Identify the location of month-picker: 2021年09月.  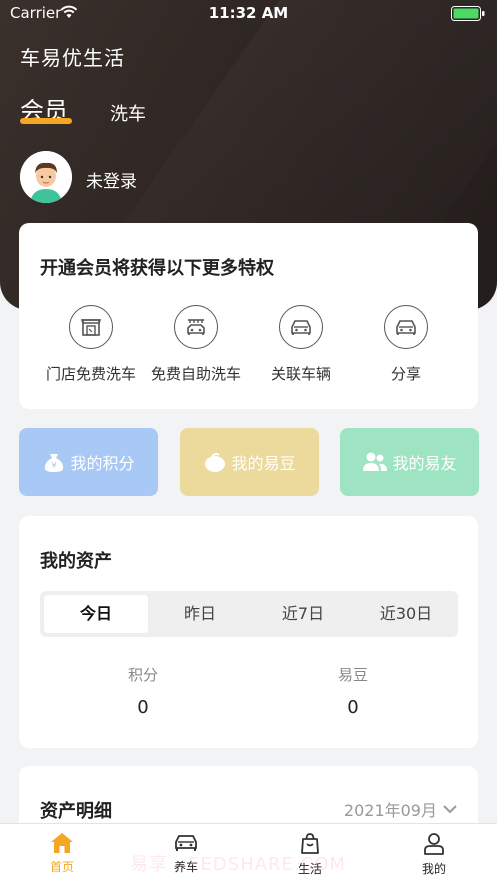
(400, 809).